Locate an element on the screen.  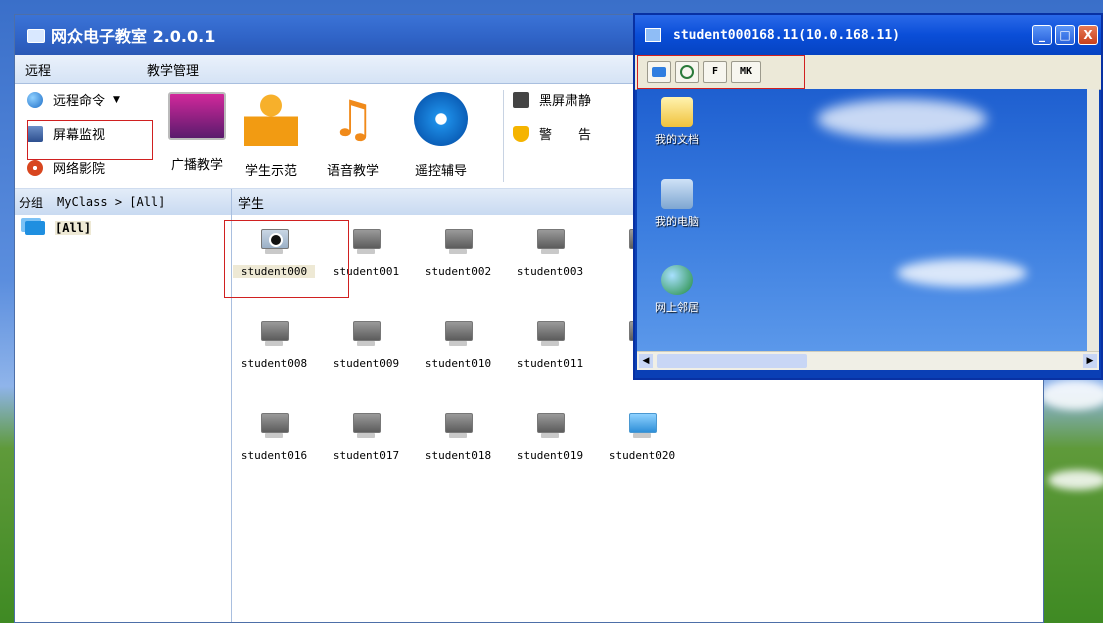
my-computer-label: 我的电脑 is located at coordinates (677, 221).